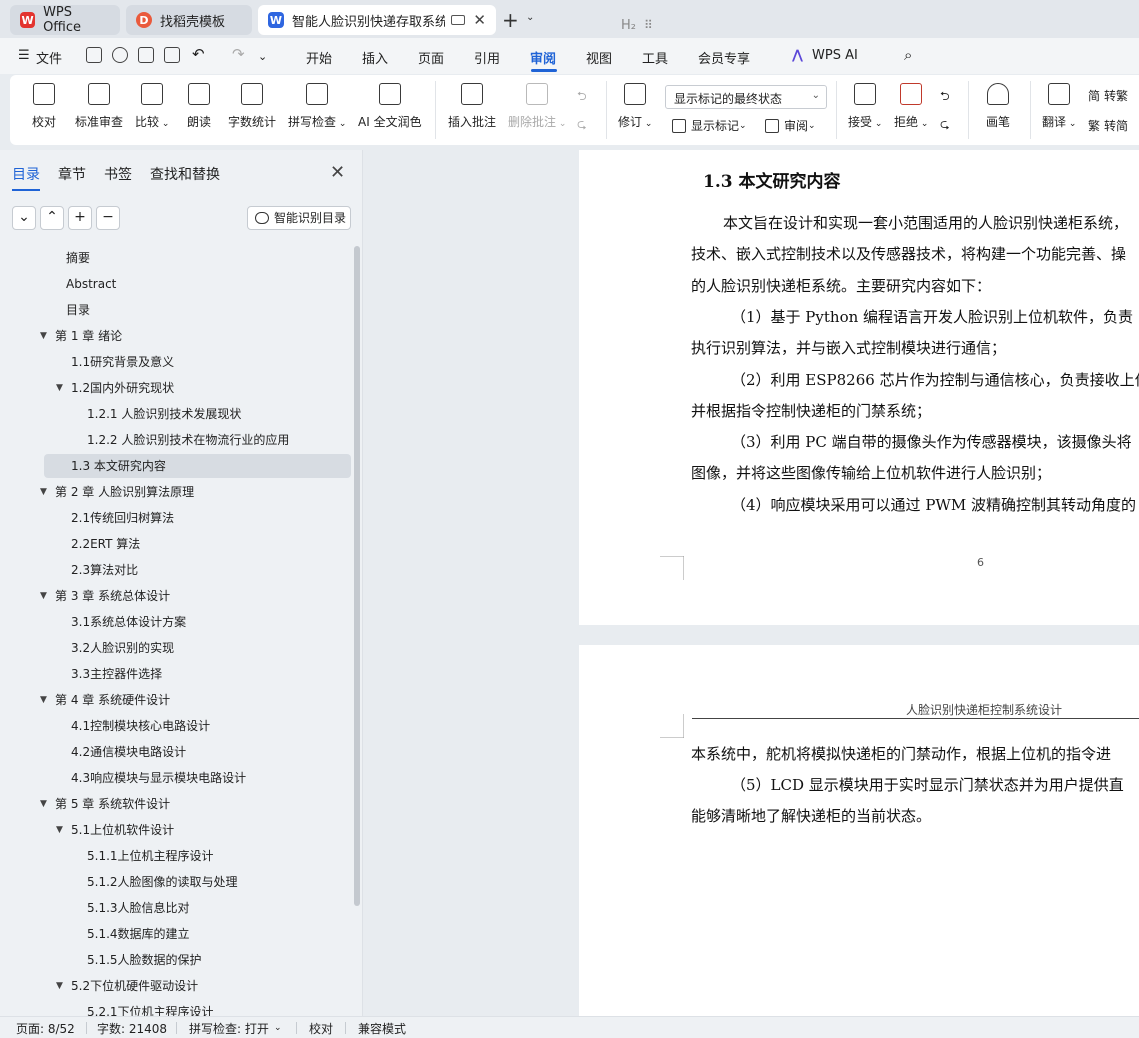 This screenshot has height=1038, width=1139. What do you see at coordinates (170, 440) in the screenshot?
I see `toc-item: 1.2.2 人脸识别技术在物流行业的应用` at bounding box center [170, 440].